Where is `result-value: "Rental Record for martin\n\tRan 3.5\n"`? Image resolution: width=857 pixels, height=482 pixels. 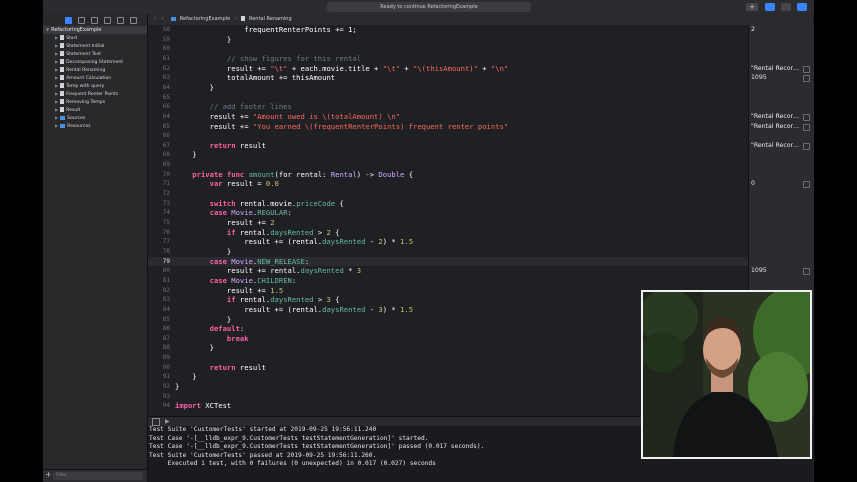 result-value: "Rental Record for martin\n\tRan 3.5\n" is located at coordinates (781, 69).